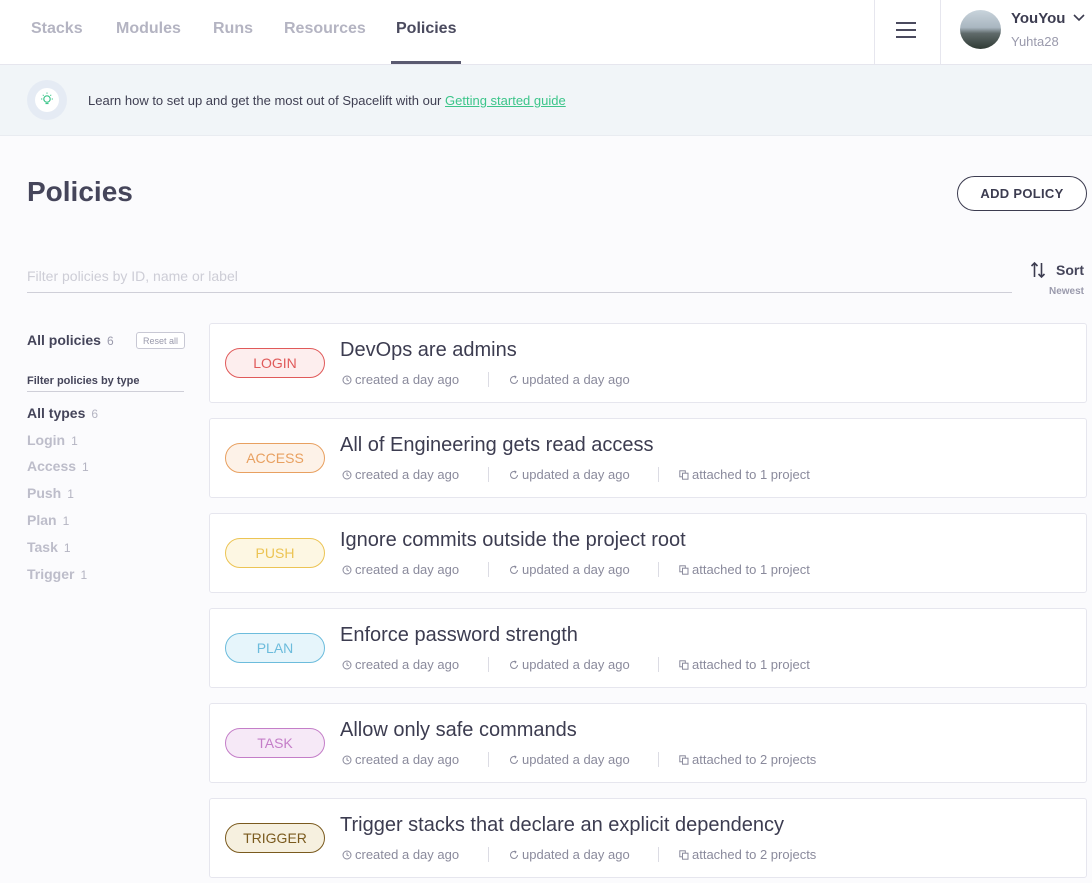 The width and height of the screenshot is (1092, 883). Describe the element at coordinates (275, 458) in the screenshot. I see `policy-type-badge: ACCESS` at that location.